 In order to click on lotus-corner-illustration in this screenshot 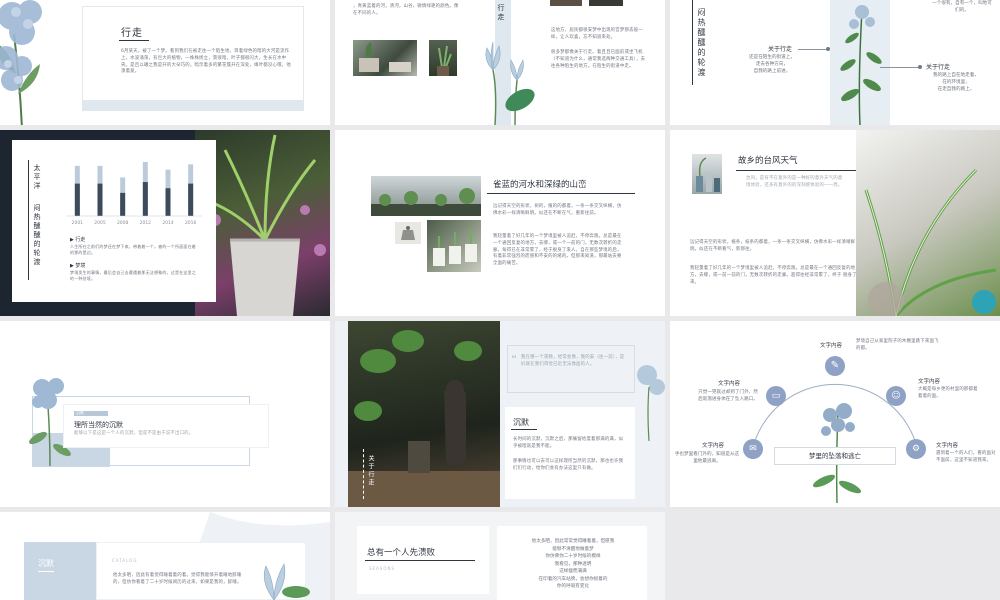, I will do `click(279, 576)`.